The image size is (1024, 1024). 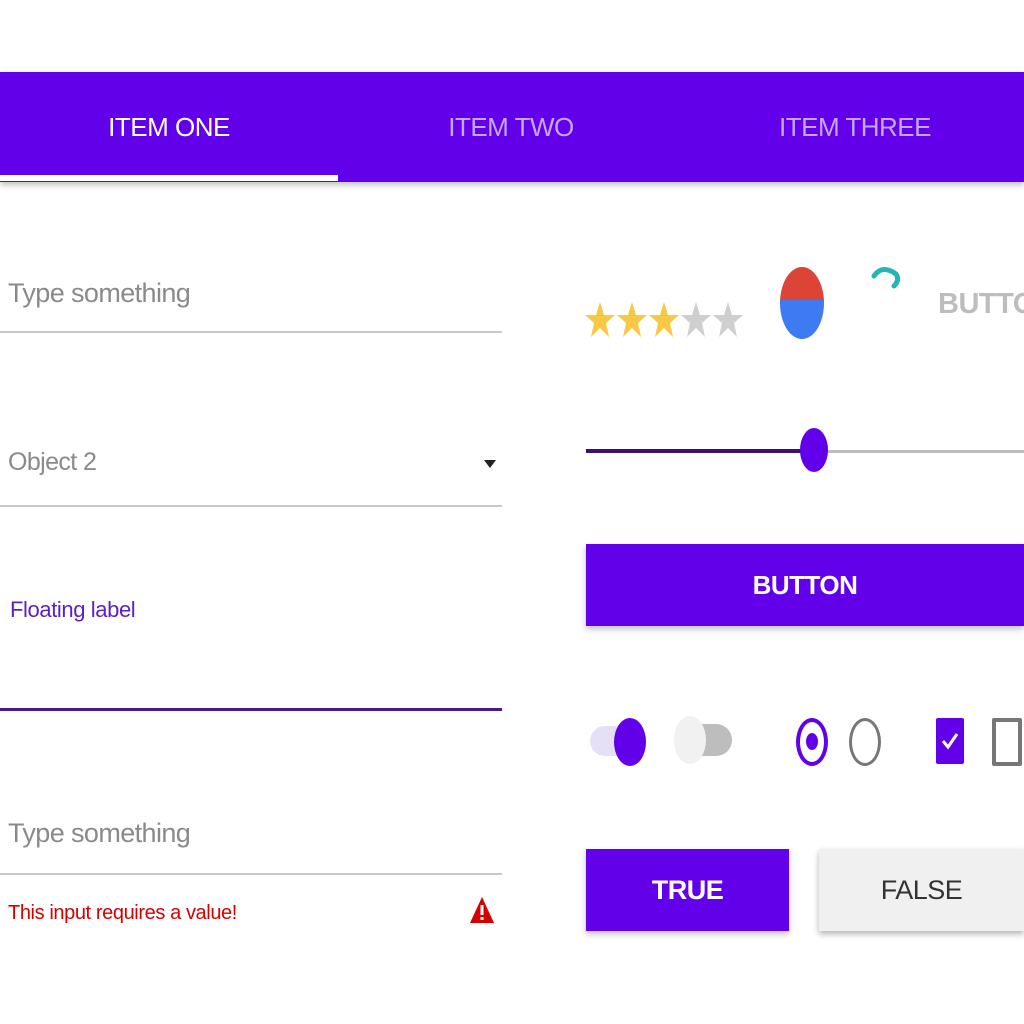 I want to click on tab-item-three: ITEM THREE, so click(x=855, y=127).